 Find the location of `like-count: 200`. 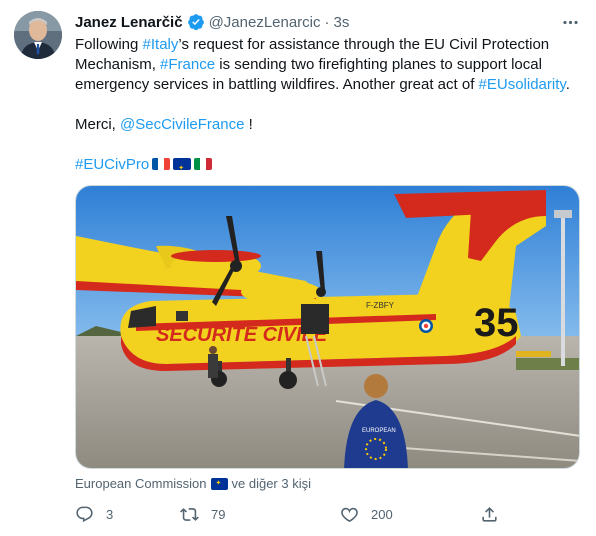

like-count: 200 is located at coordinates (382, 514).